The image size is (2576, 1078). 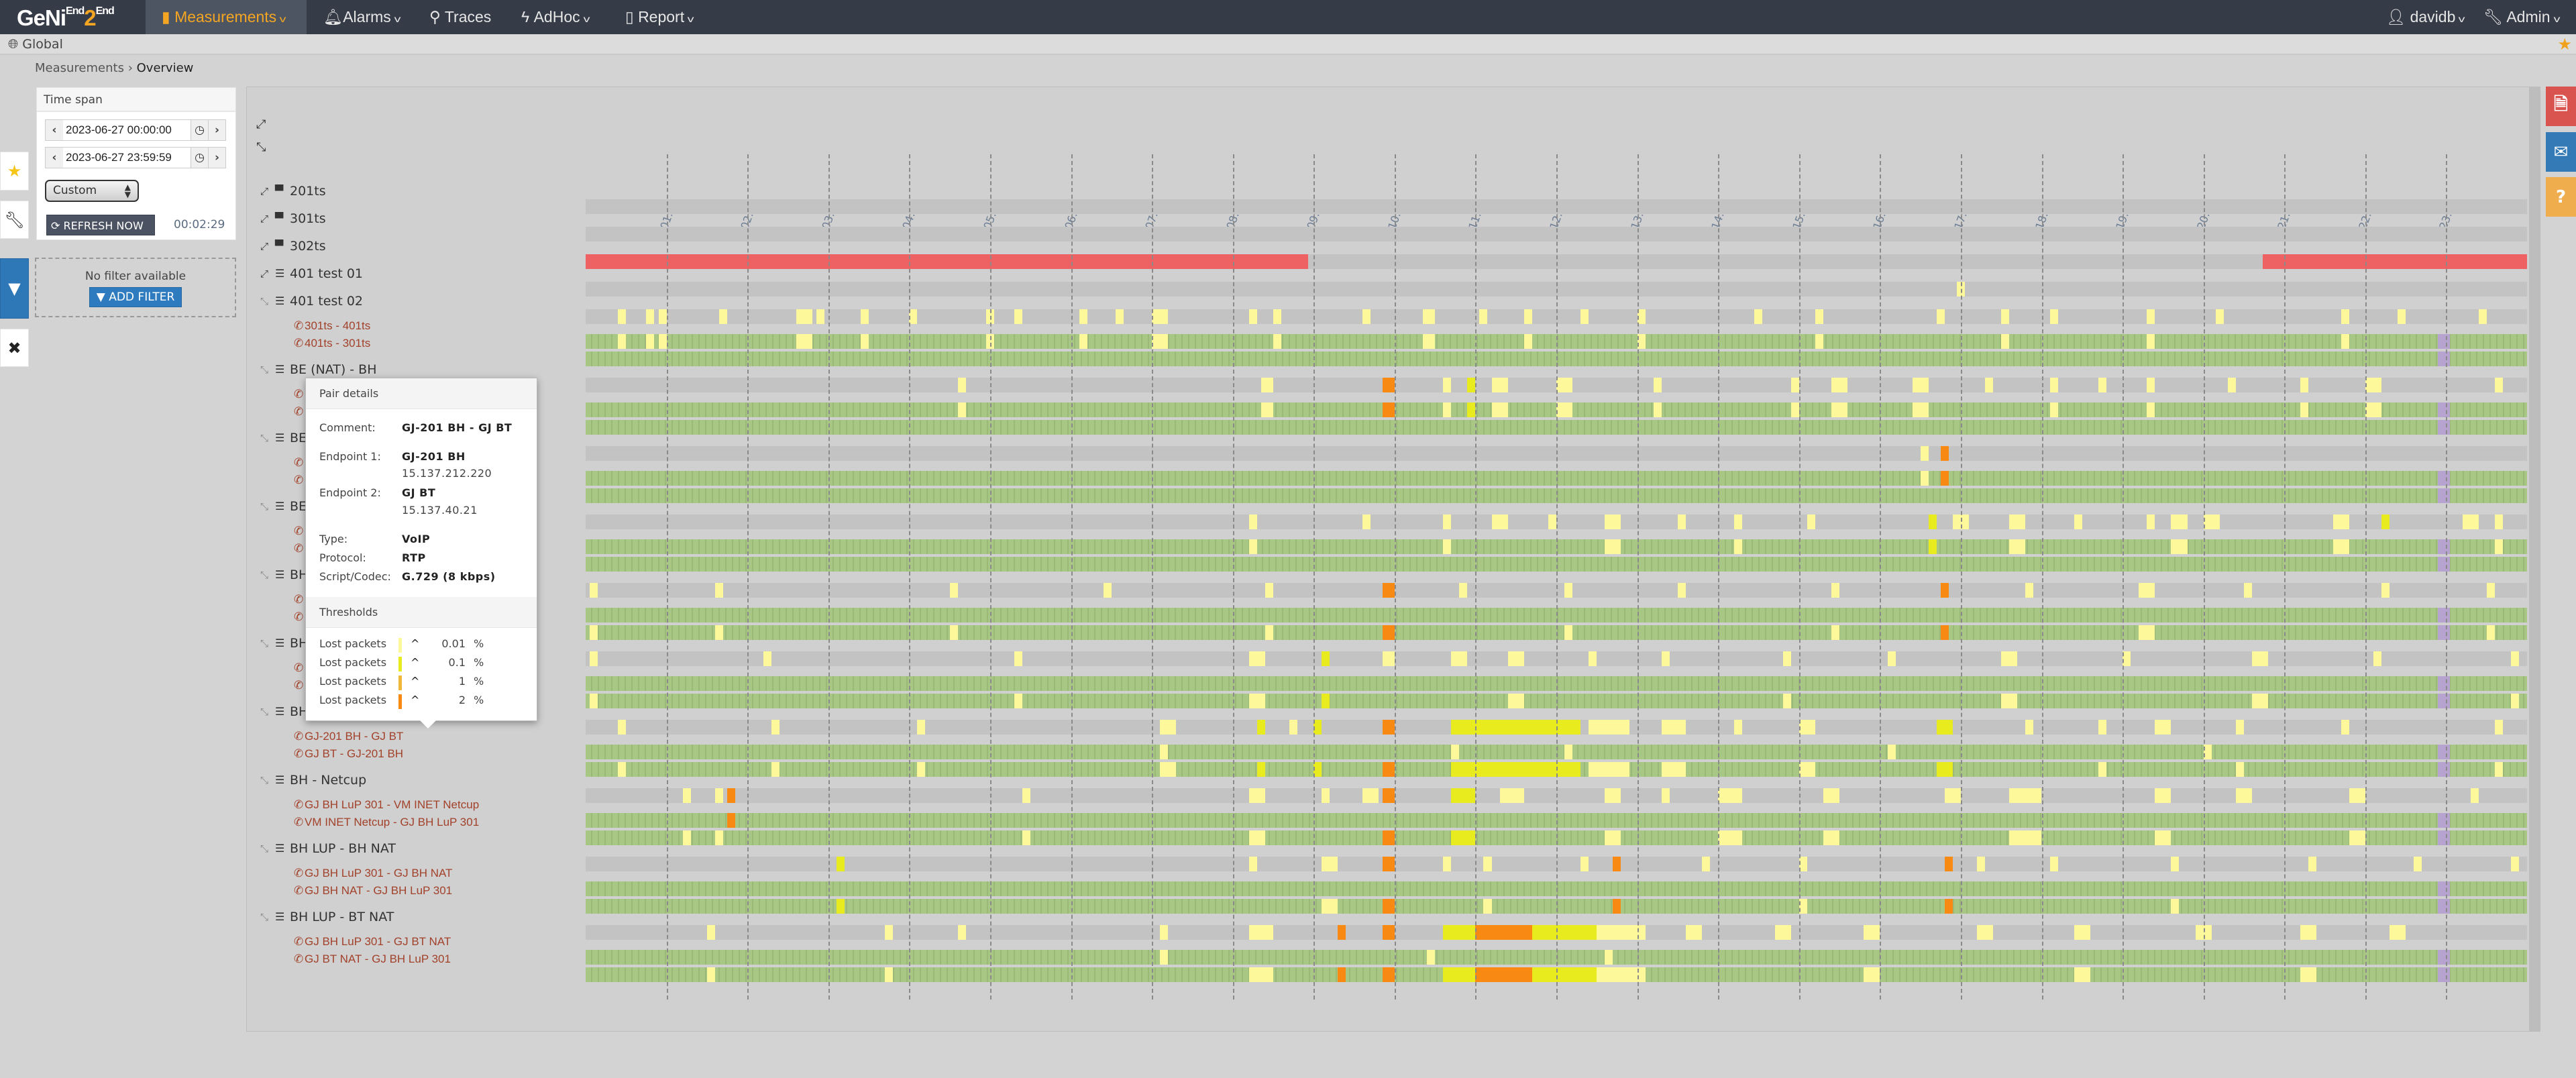 What do you see at coordinates (127, 130) in the screenshot?
I see `start-datetime-input: 2023-06-27 00:00:00` at bounding box center [127, 130].